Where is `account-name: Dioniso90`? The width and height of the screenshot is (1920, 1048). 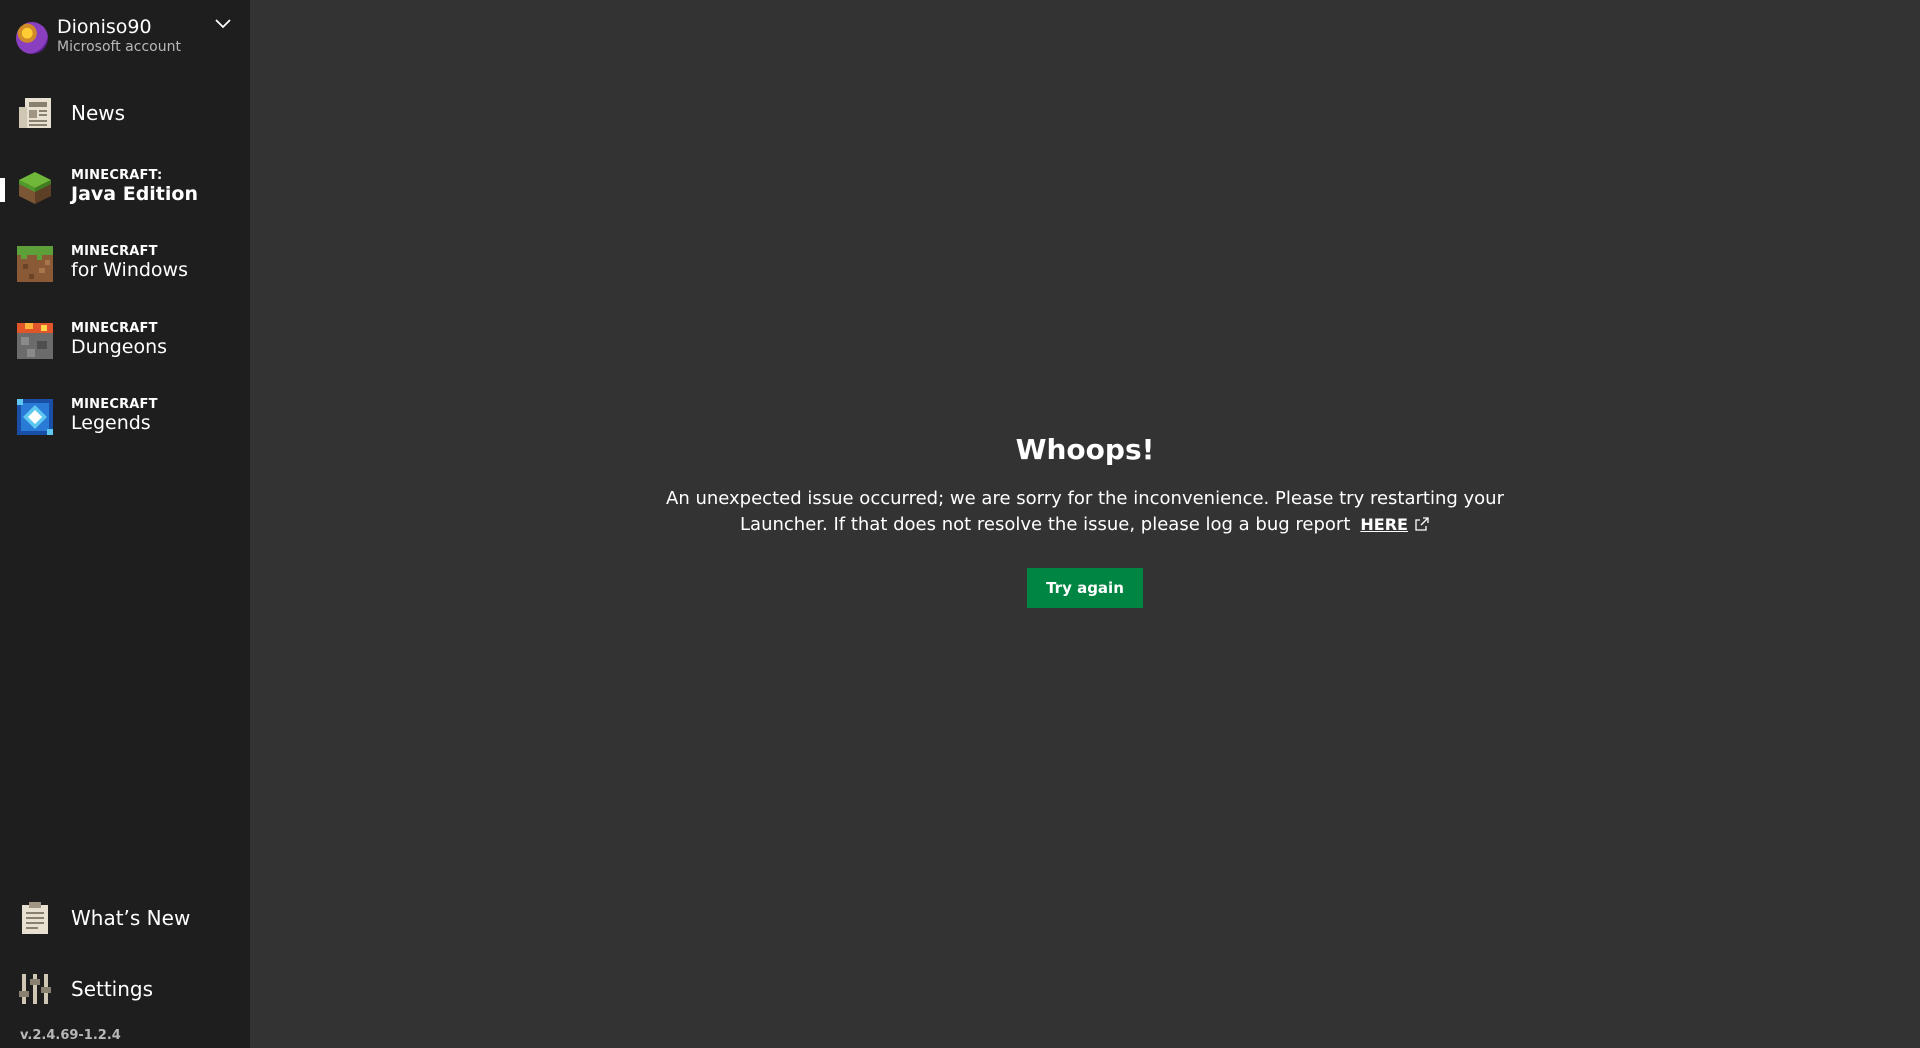
account-name: Dioniso90 is located at coordinates (104, 27).